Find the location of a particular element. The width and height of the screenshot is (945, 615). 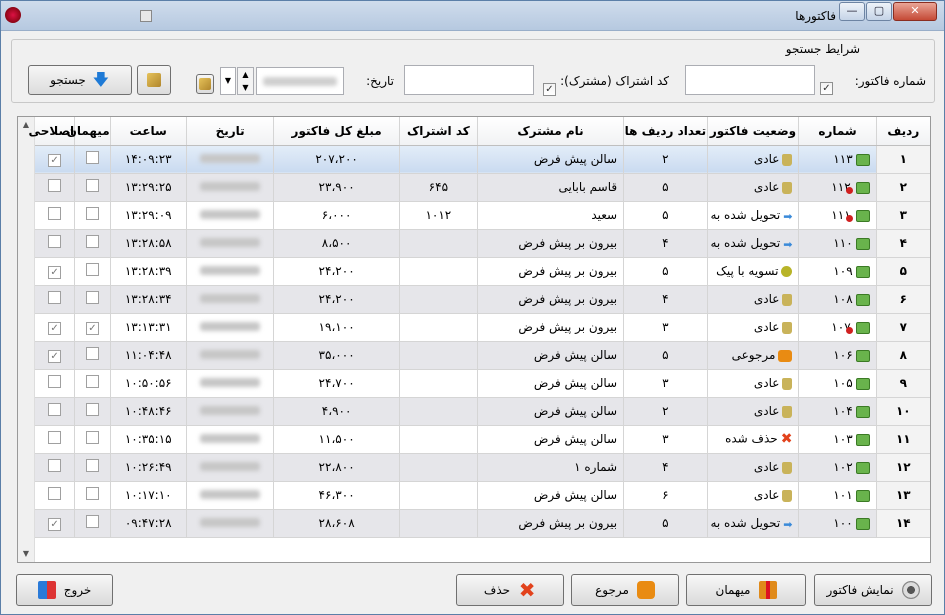

column-header: مبلغ کل فاکتور is located at coordinates (336, 131).